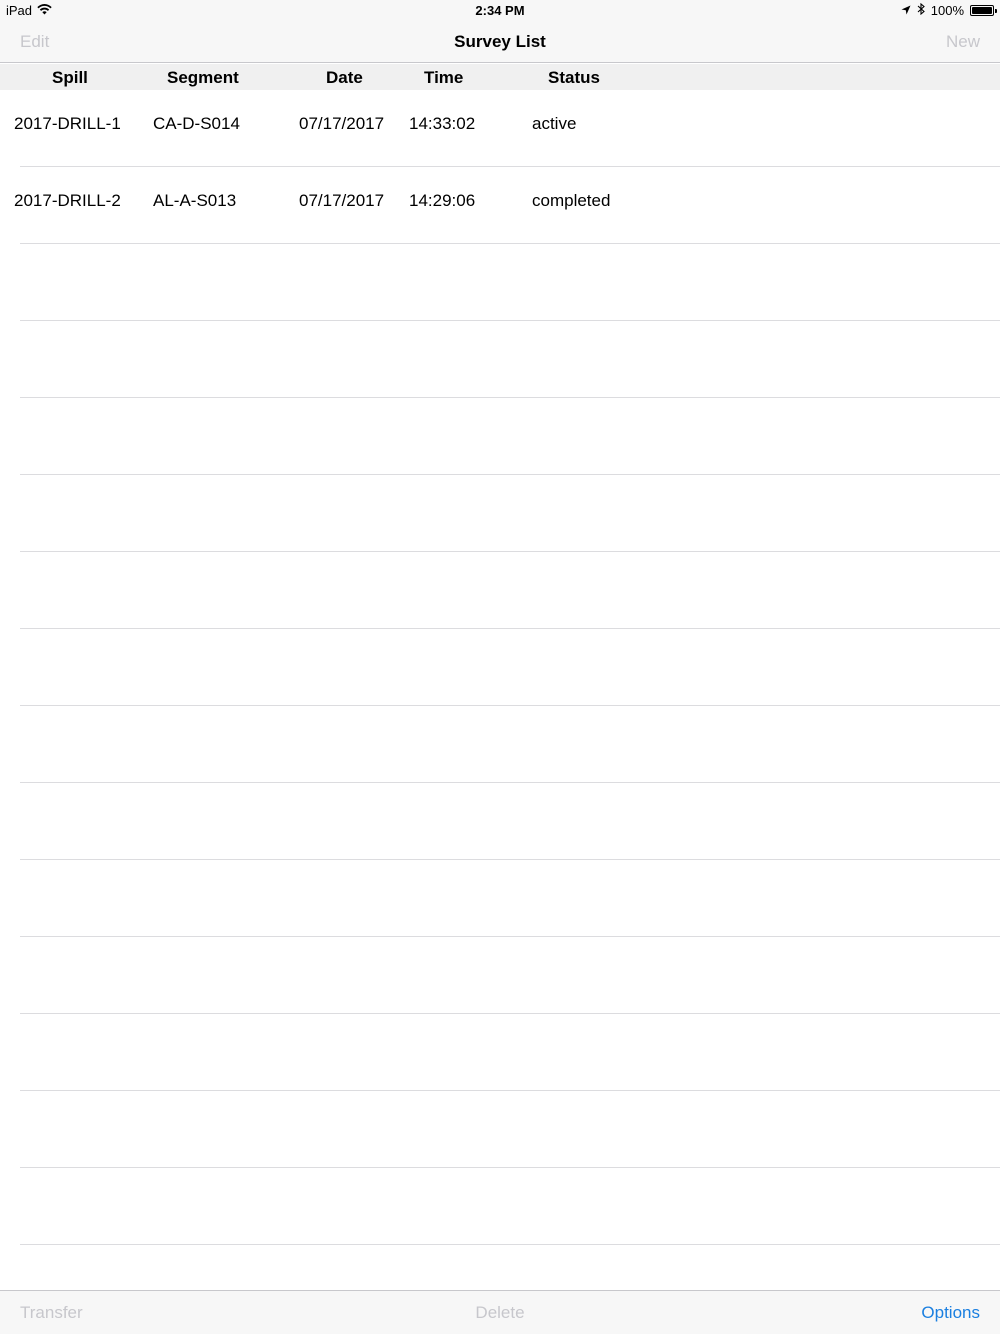 This screenshot has height=1334, width=1000. I want to click on cell-status: active, so click(554, 123).